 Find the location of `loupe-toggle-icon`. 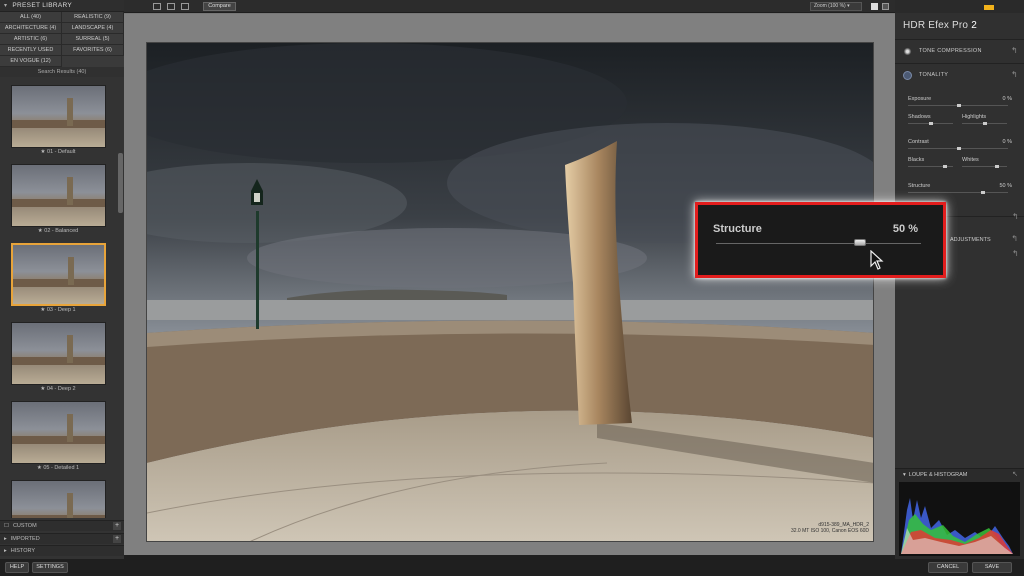

loupe-toggle-icon is located at coordinates (885, 6).